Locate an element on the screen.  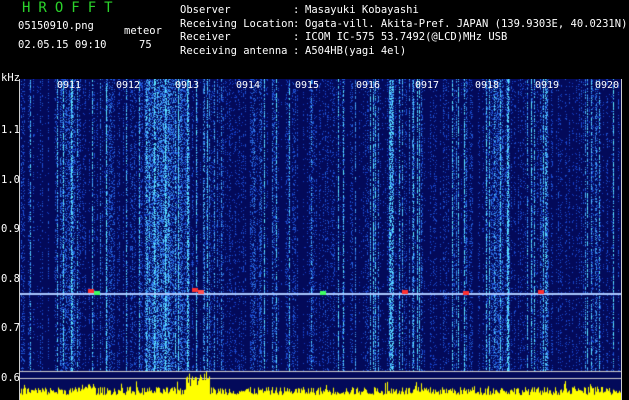
time-tick-label: 0920 is located at coordinates (607, 85).